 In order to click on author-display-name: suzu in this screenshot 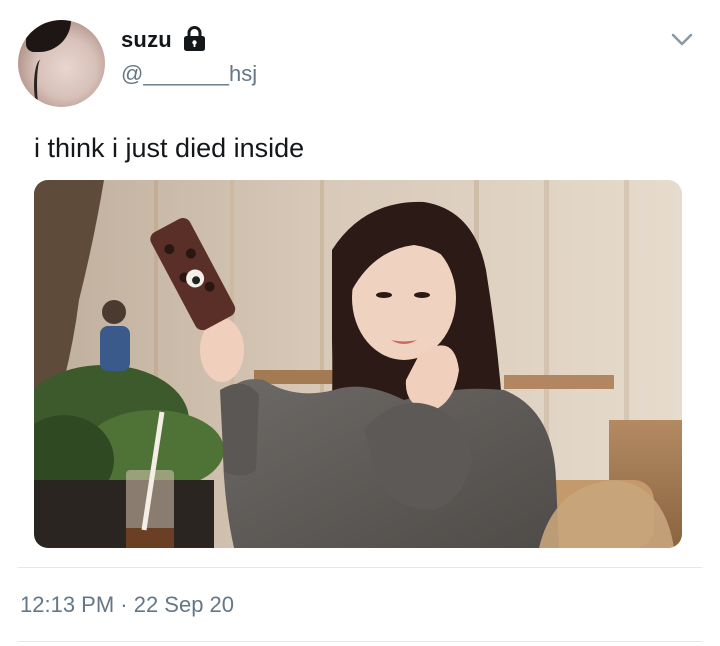, I will do `click(146, 40)`.